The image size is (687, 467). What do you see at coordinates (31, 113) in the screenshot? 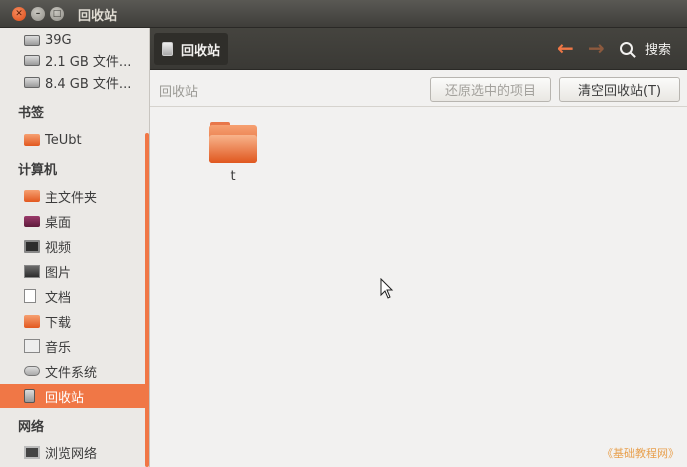
I see `bookmarks-header: 书签` at bounding box center [31, 113].